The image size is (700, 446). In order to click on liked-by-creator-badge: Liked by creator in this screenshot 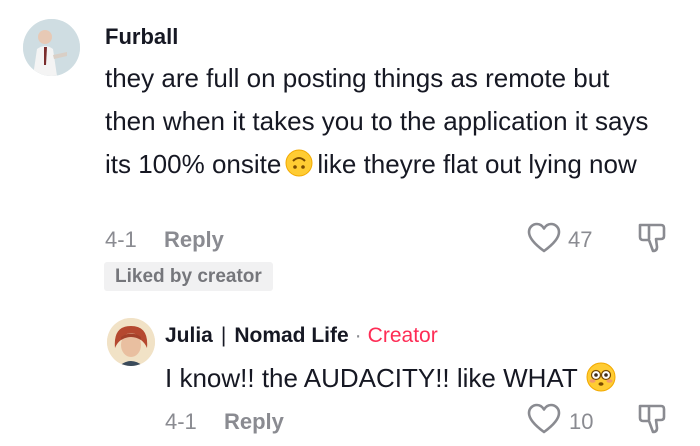, I will do `click(188, 276)`.